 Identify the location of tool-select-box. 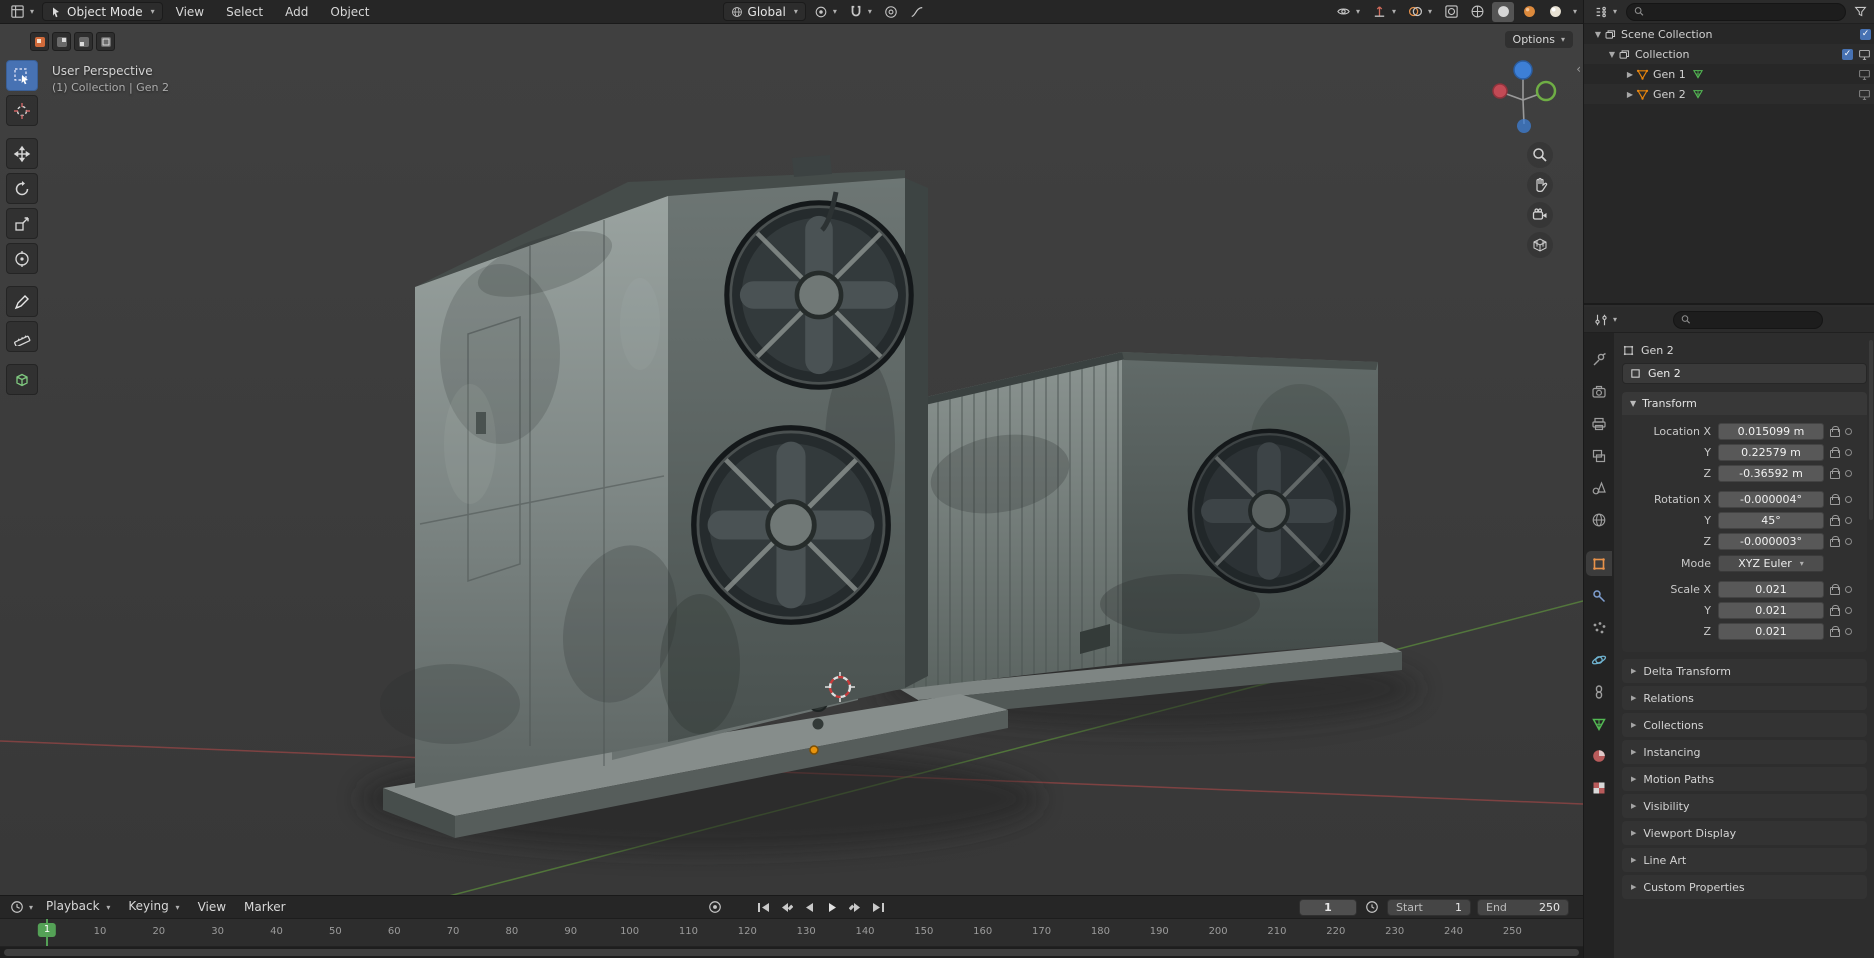
(22, 75).